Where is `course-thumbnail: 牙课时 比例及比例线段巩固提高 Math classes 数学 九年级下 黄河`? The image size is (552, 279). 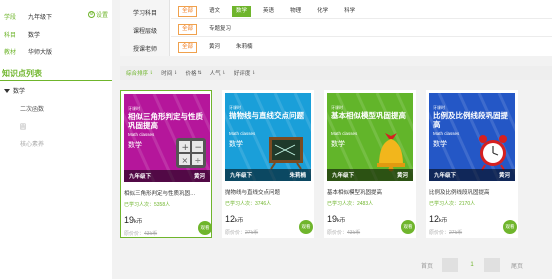
course-thumbnail: 牙课时 比例及比例线段巩固提高 Math classes 数学 九年级下 黄河 is located at coordinates (472, 137).